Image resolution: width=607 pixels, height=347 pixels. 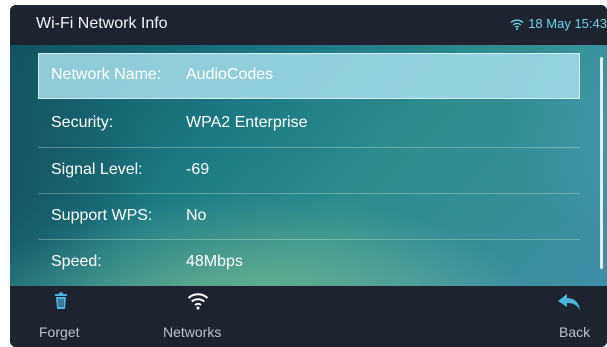 I want to click on info-row-network-name: Network Name: AudioCodes, so click(x=309, y=76).